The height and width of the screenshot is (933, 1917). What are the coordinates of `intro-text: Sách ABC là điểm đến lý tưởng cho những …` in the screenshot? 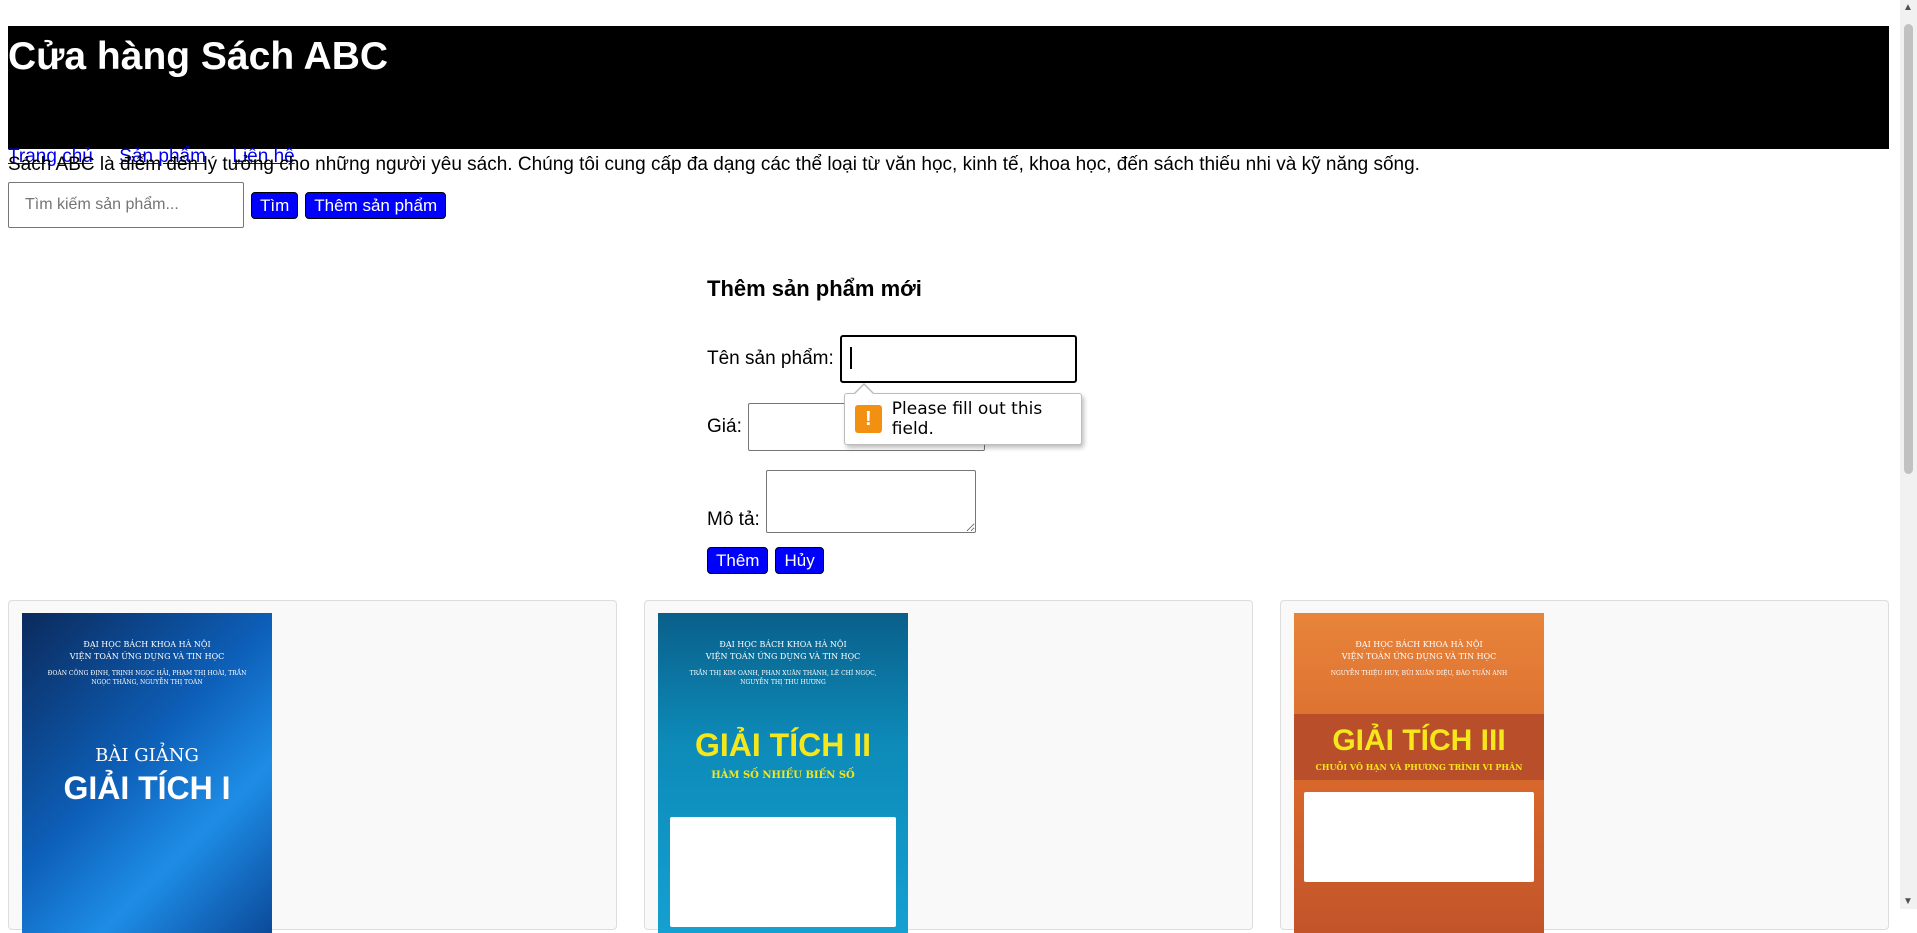 It's located at (714, 164).